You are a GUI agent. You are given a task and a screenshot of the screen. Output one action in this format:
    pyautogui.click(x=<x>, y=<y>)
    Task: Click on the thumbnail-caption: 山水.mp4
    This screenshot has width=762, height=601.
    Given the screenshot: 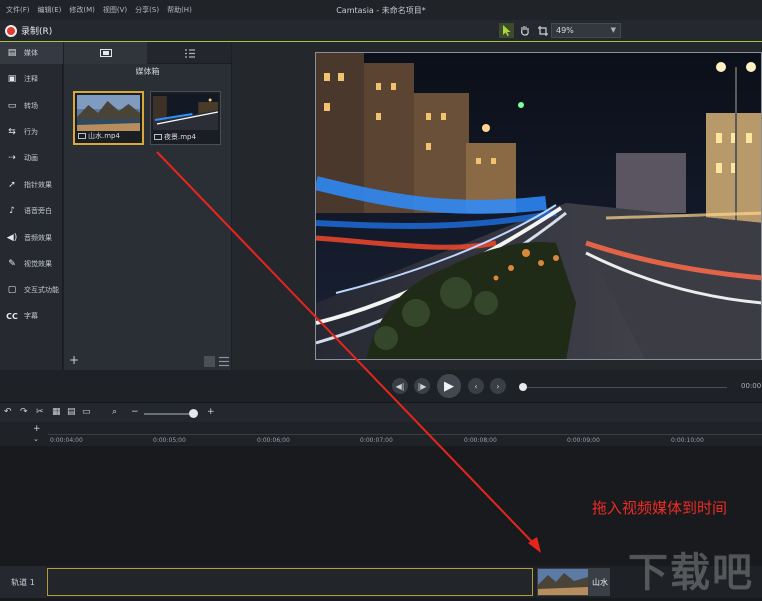 What is the action you would take?
    pyautogui.click(x=99, y=136)
    